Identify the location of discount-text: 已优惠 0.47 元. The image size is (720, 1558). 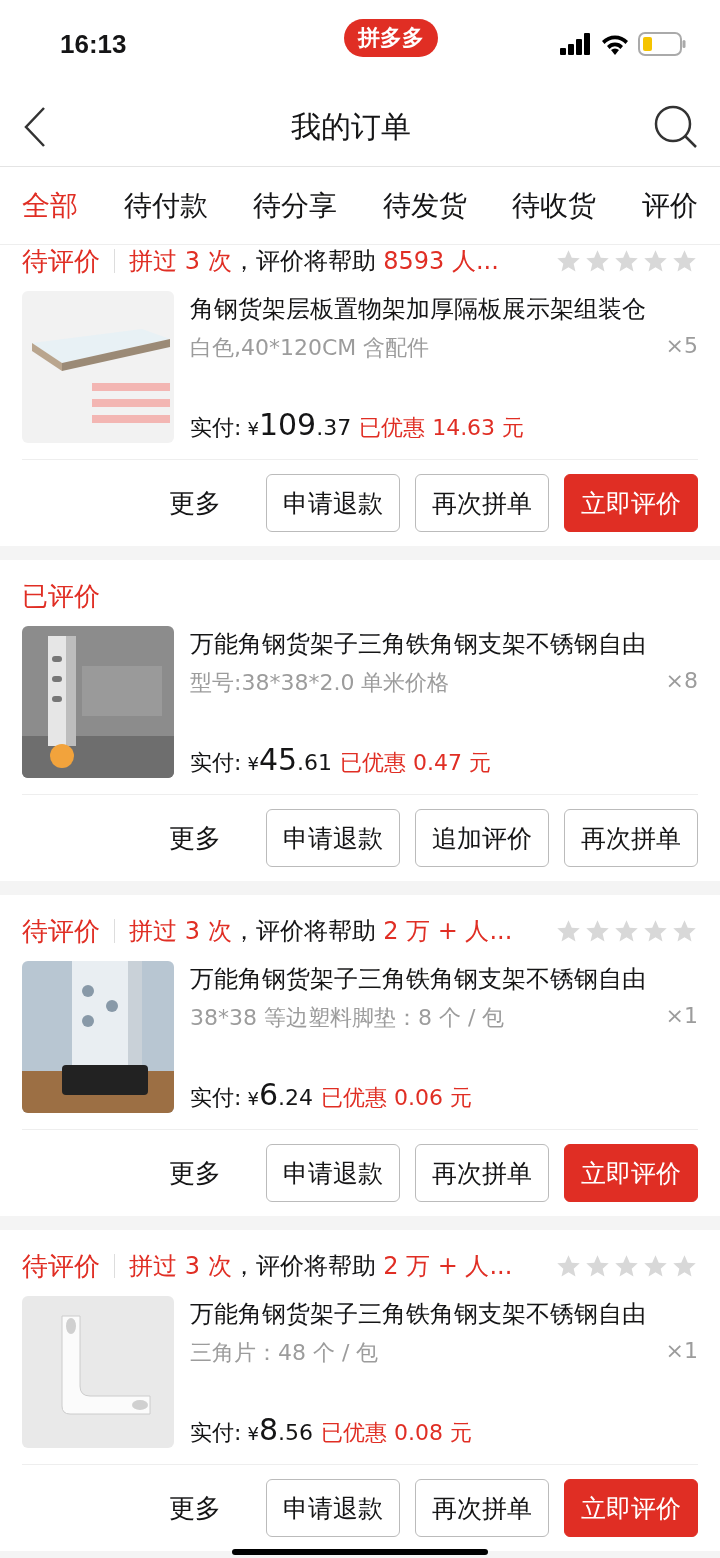
(416, 763).